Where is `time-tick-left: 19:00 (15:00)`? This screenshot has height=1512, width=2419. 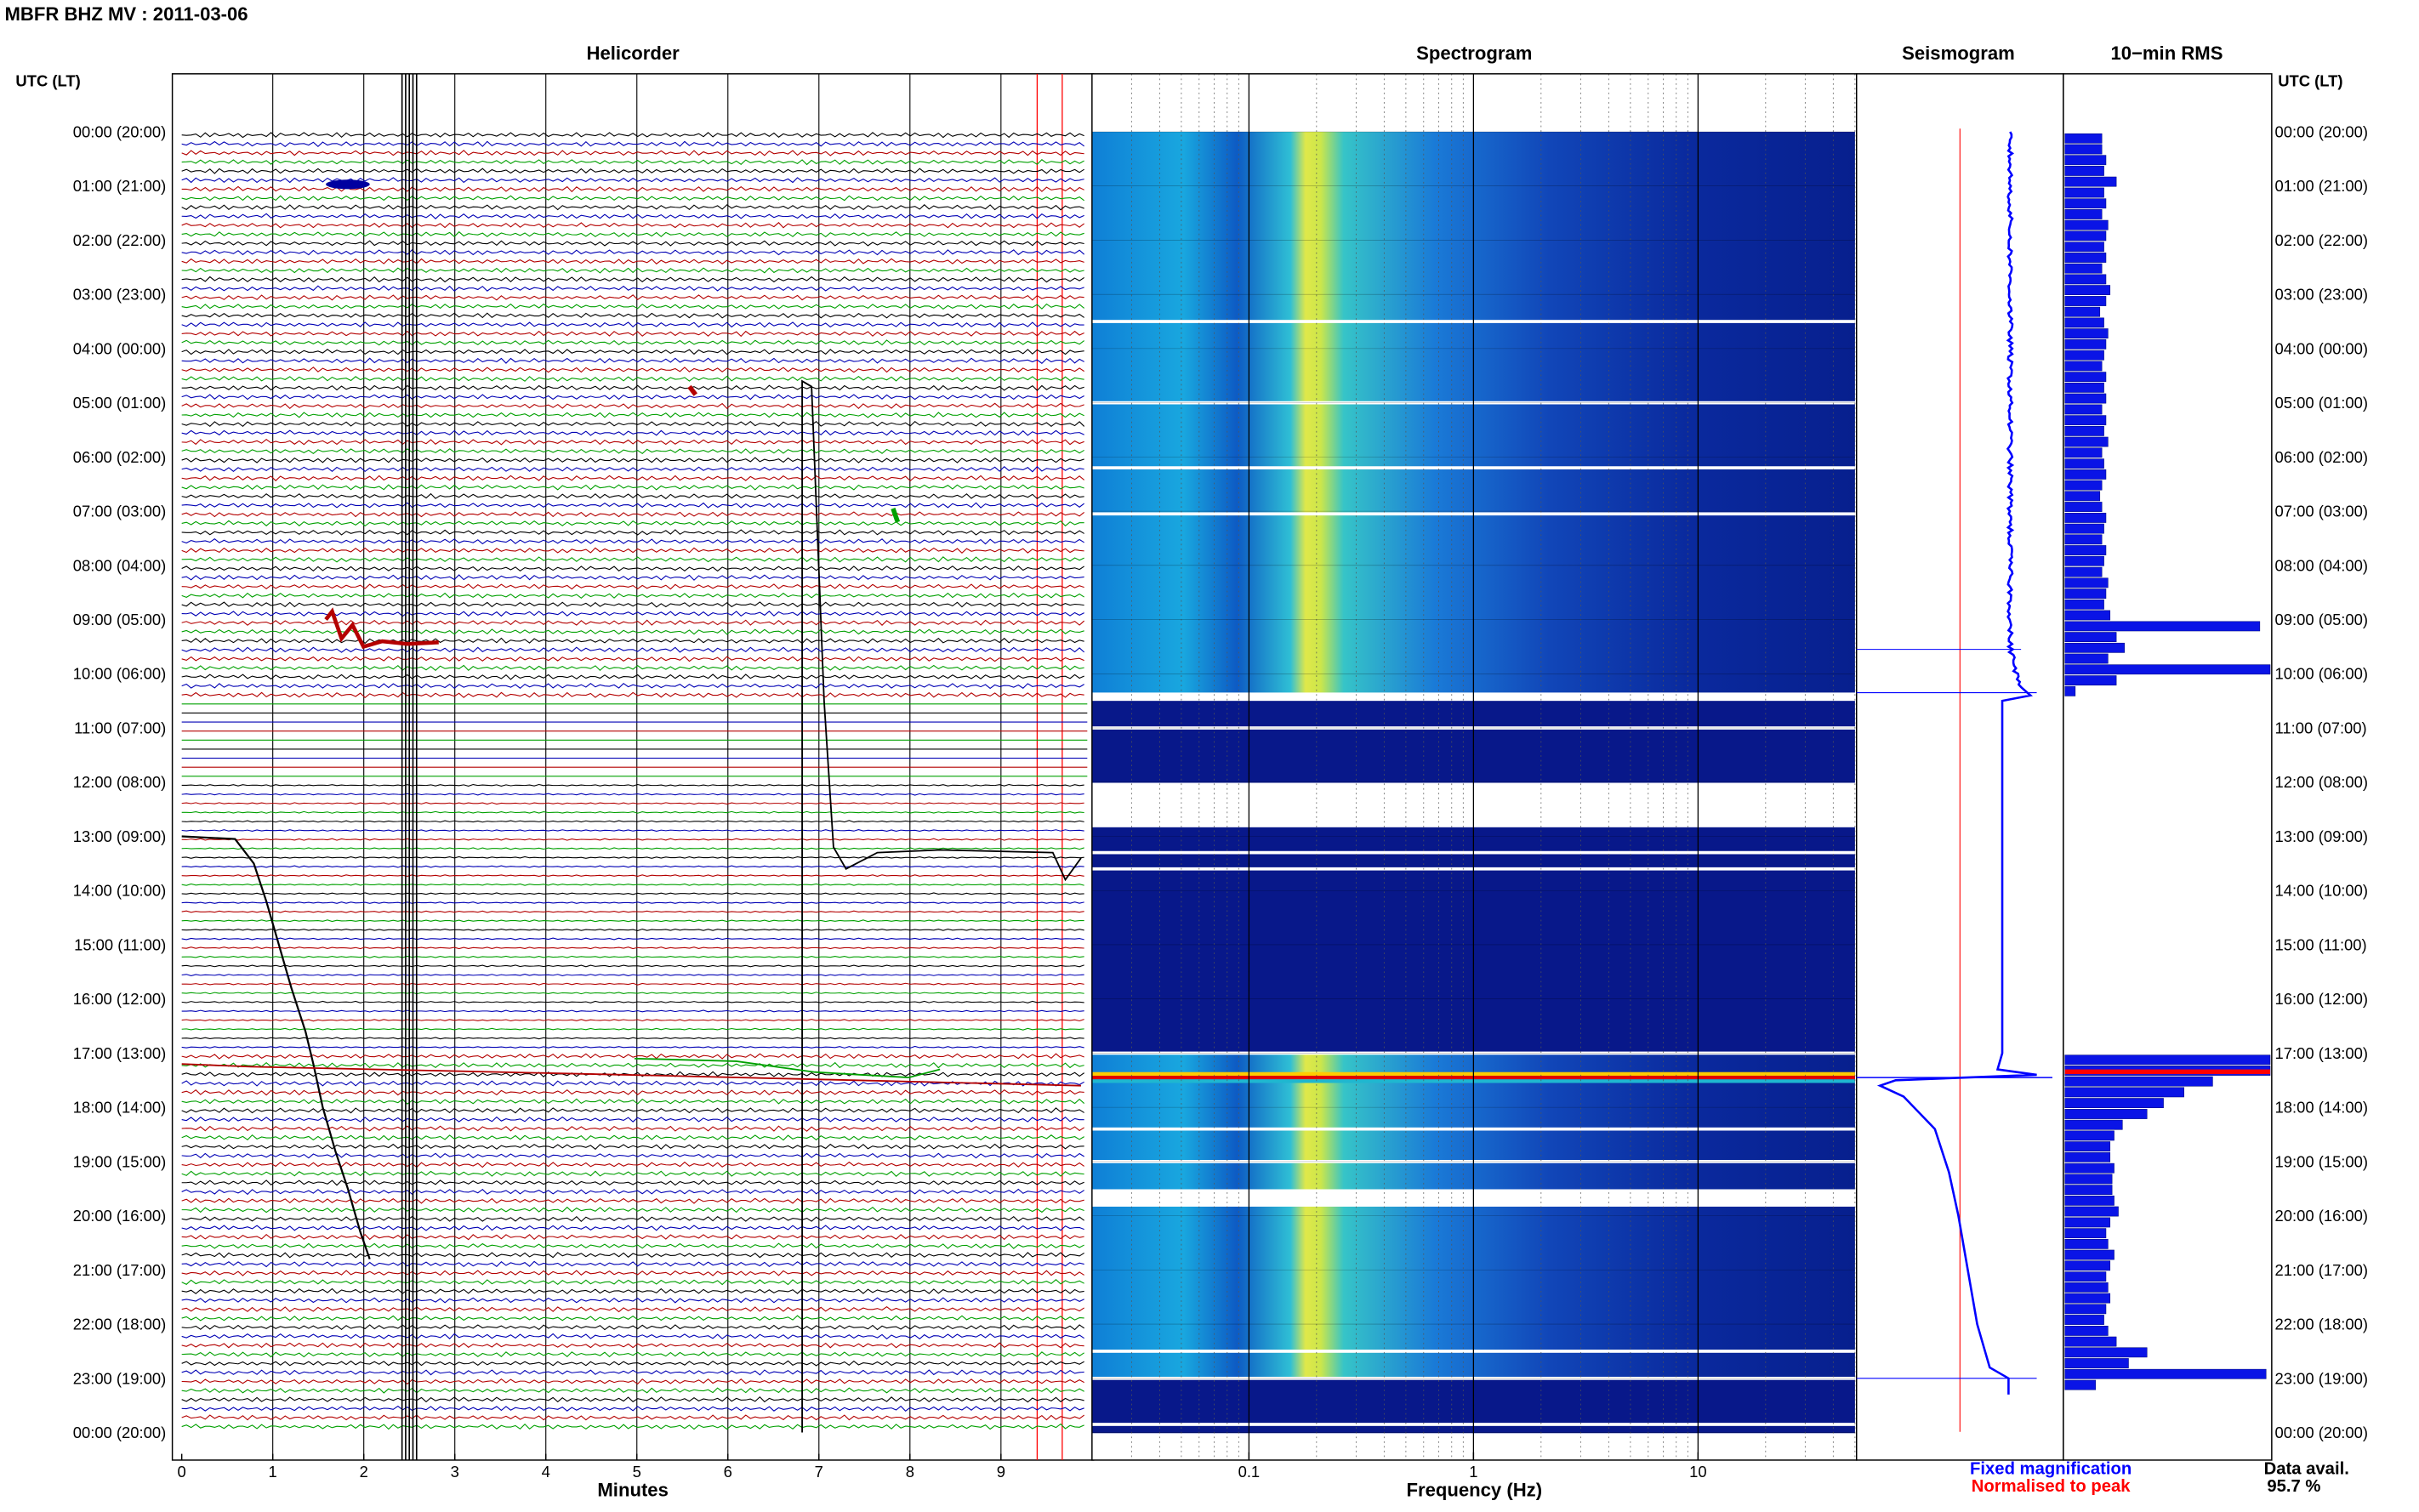 time-tick-left: 19:00 (15:00) is located at coordinates (120, 1161).